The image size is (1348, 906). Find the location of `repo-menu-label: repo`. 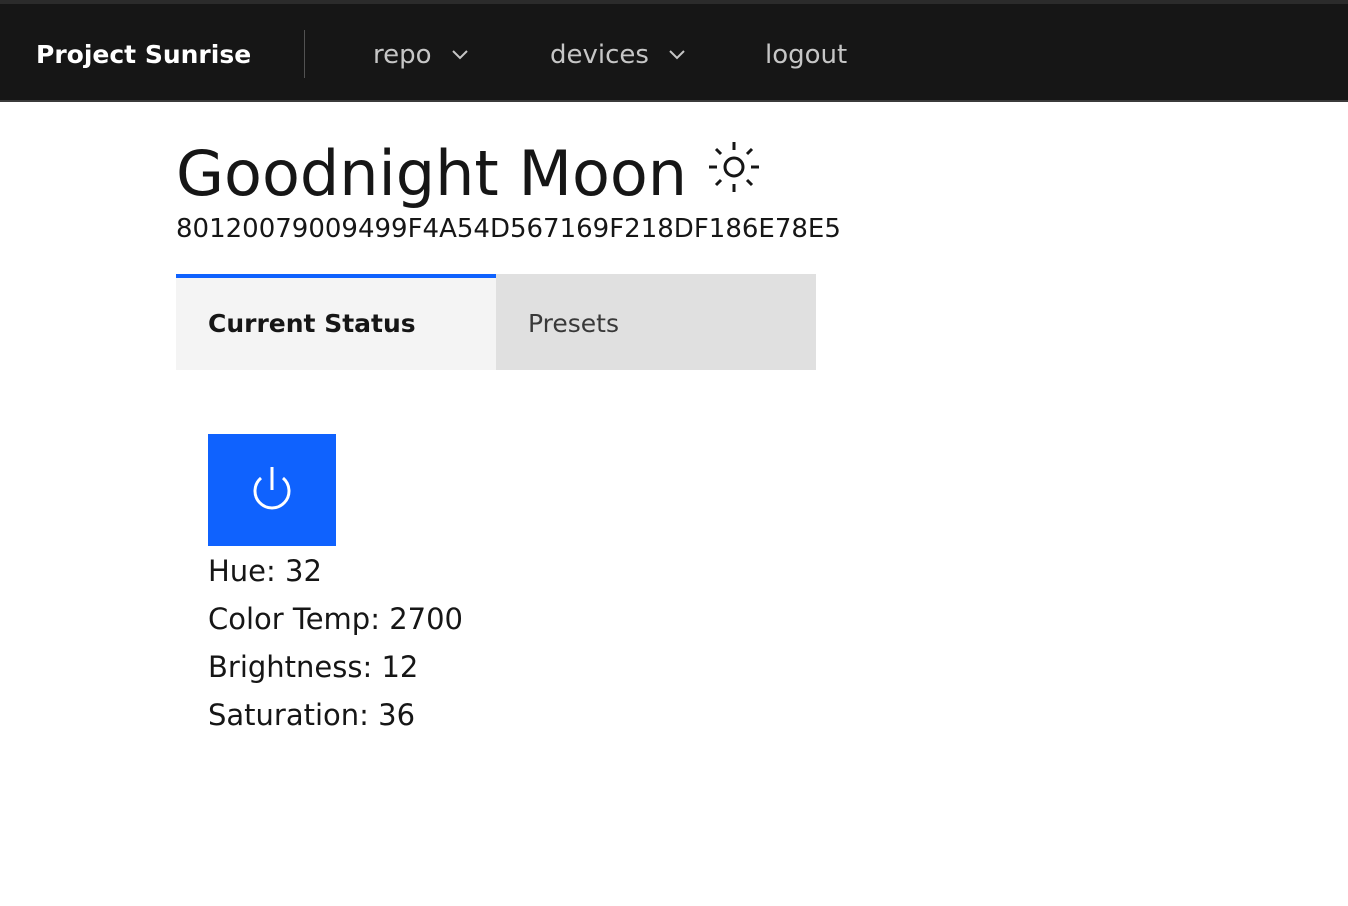

repo-menu-label: repo is located at coordinates (402, 55).